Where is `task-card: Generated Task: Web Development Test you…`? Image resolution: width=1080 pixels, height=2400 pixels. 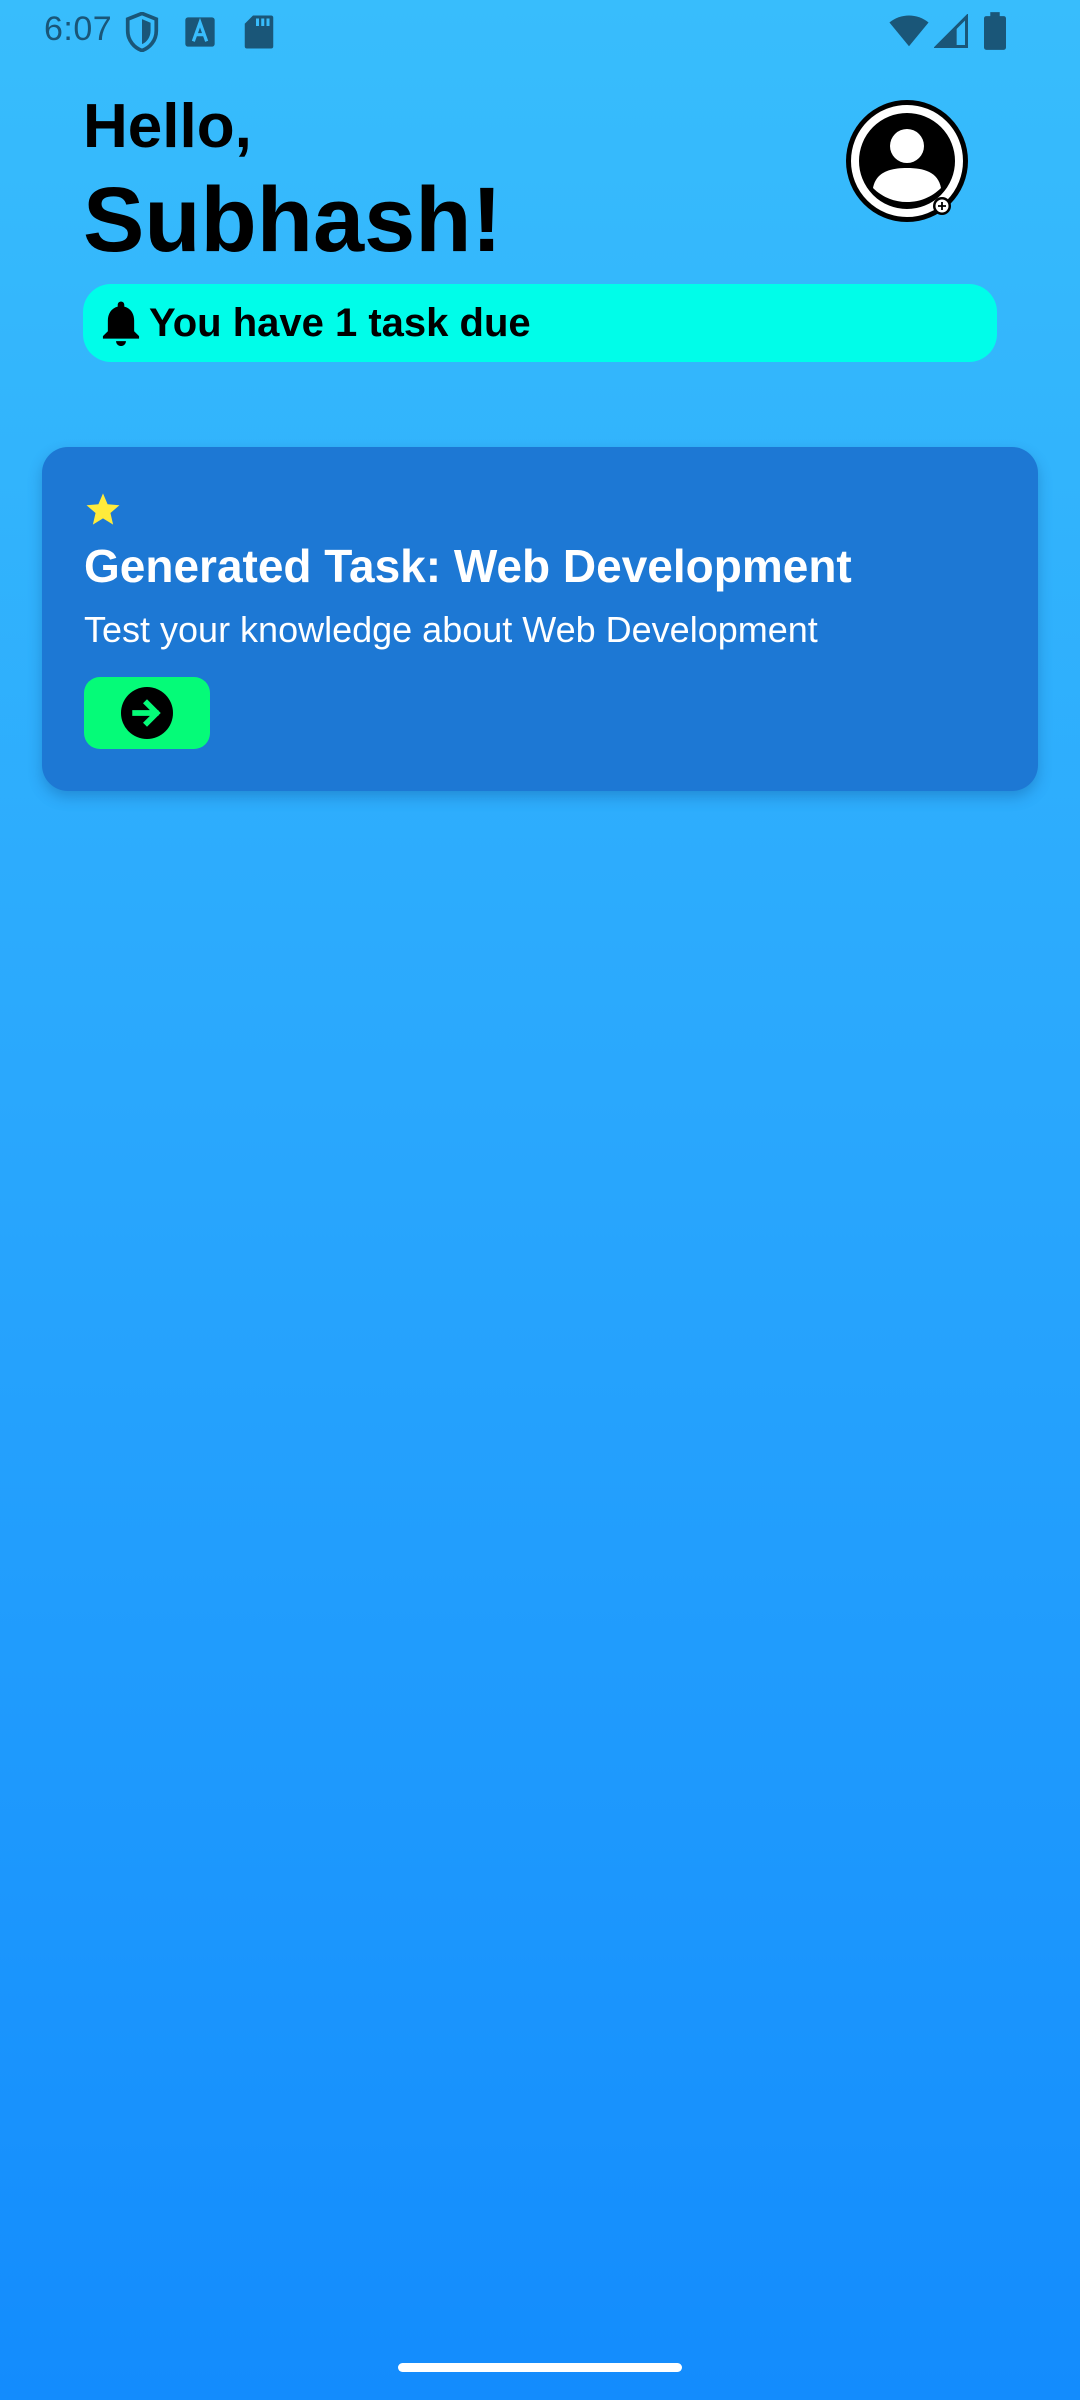
task-card: Generated Task: Web Development Test you… is located at coordinates (540, 619).